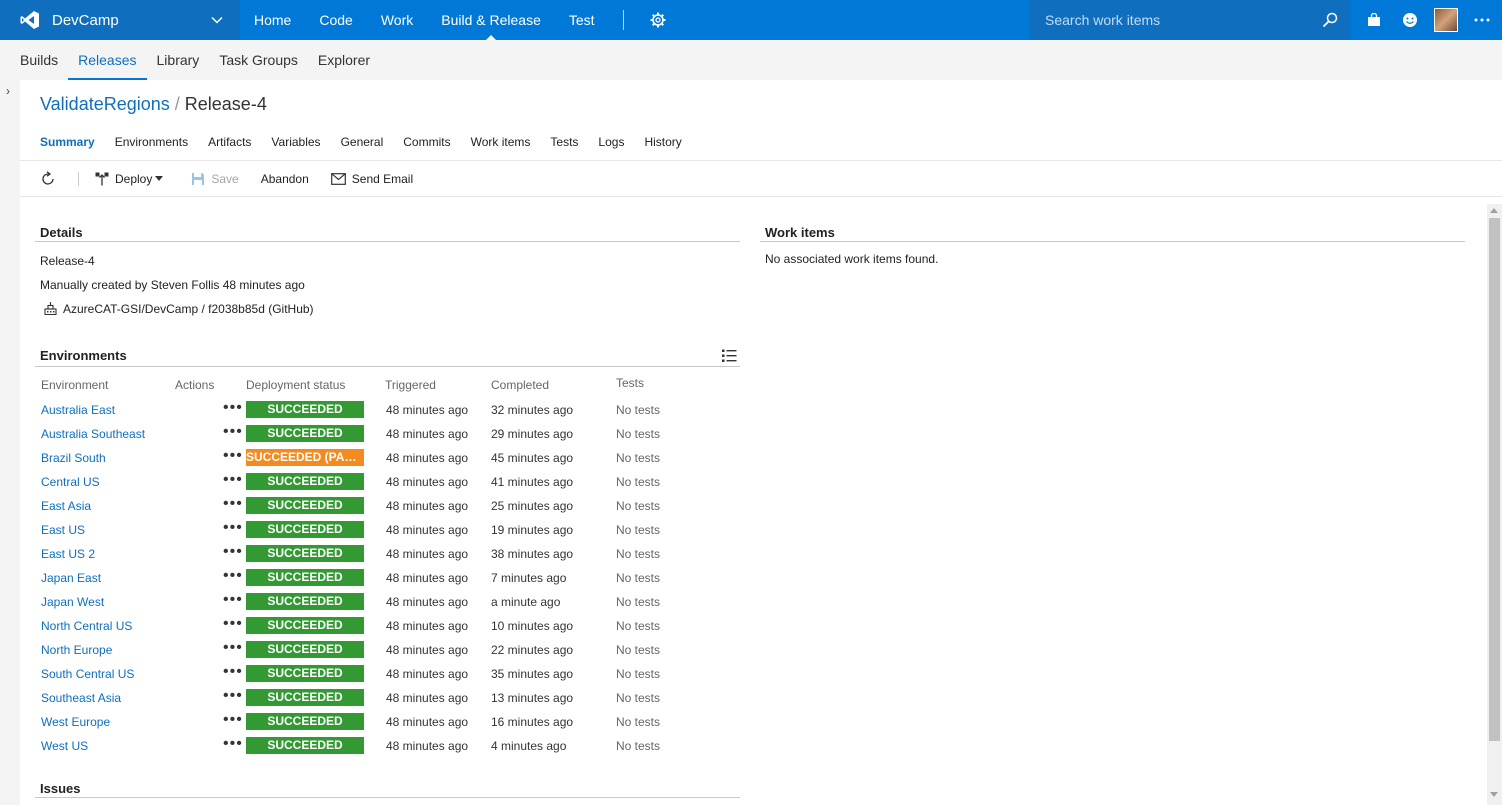 The image size is (1502, 805). Describe the element at coordinates (63, 530) in the screenshot. I see `environment-link: East US` at that location.